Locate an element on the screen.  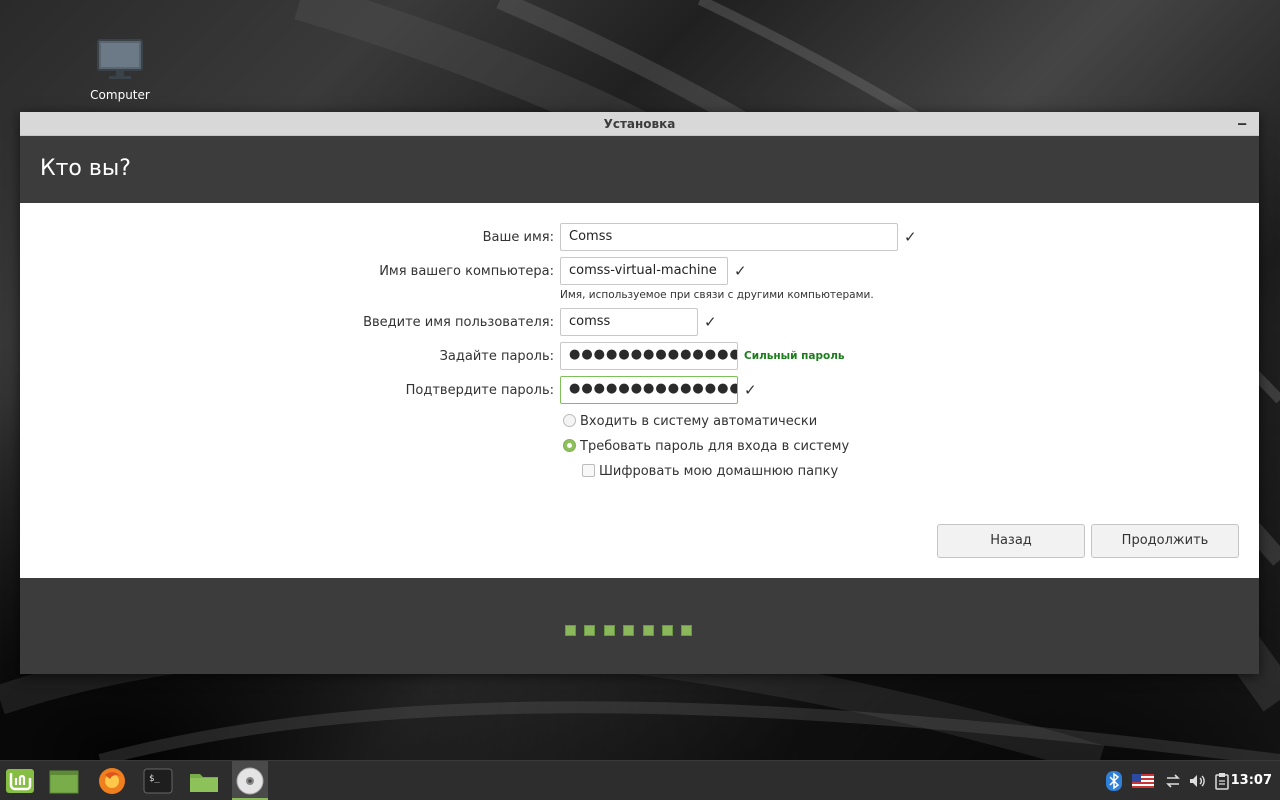
desktop-icon-computer: Computer is located at coordinates (120, 70).